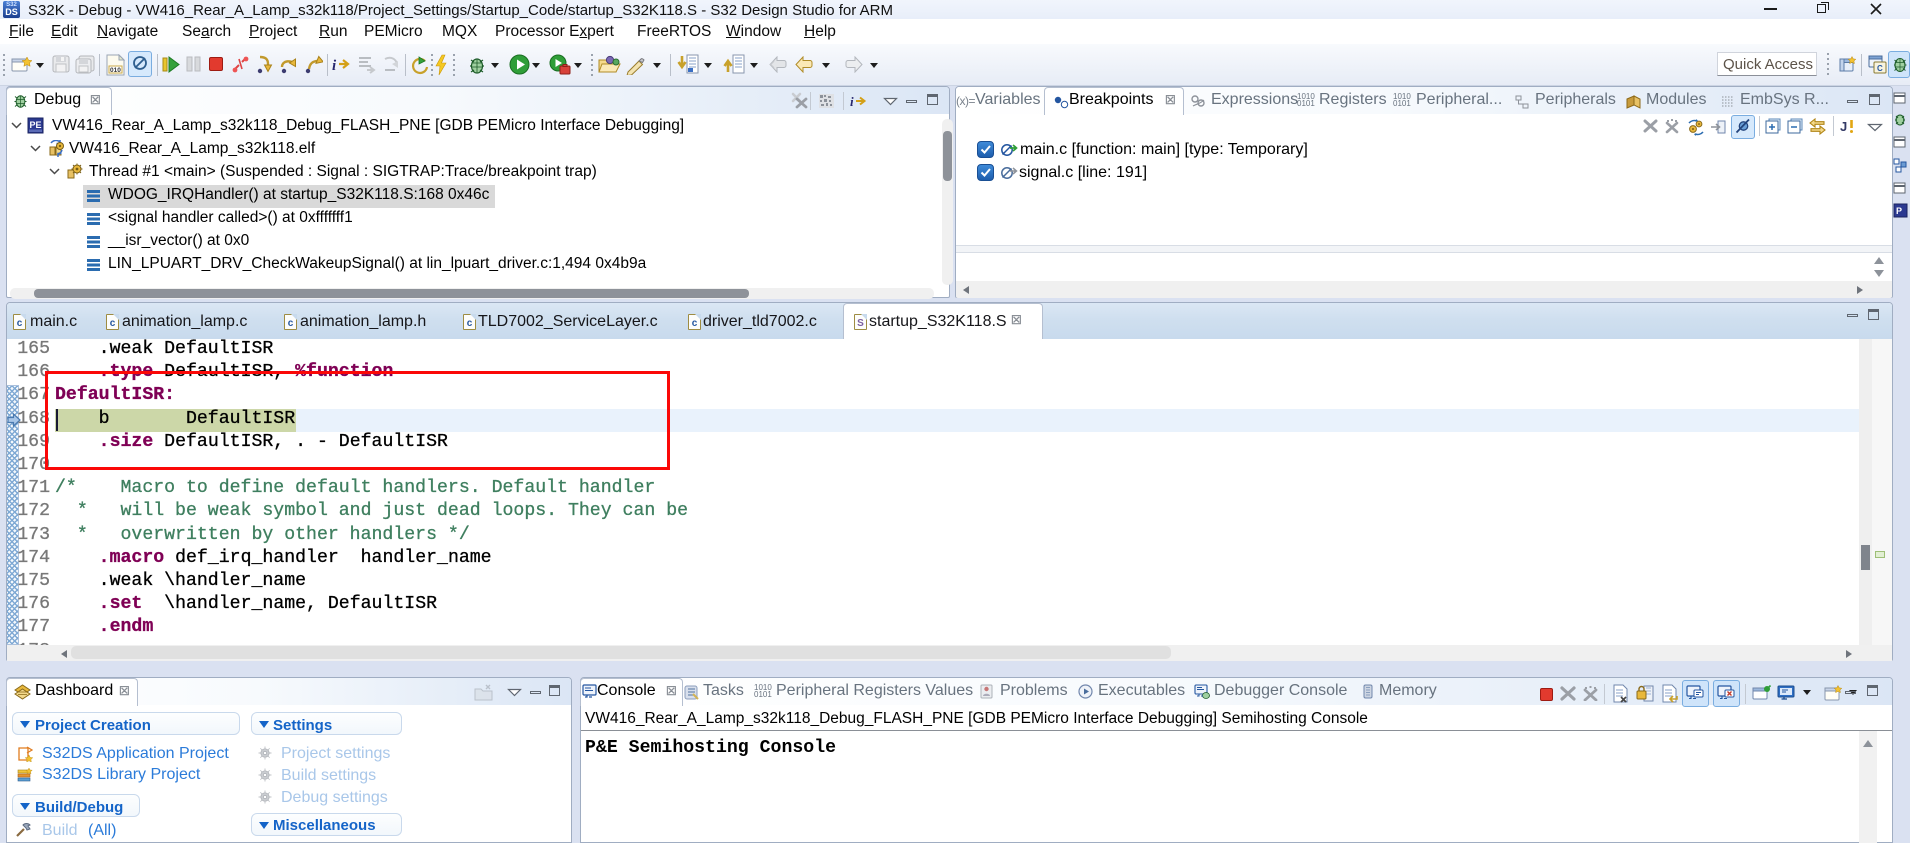 The width and height of the screenshot is (1910, 843). What do you see at coordinates (1843, 126) in the screenshot?
I see `svg-text: J` at bounding box center [1843, 126].